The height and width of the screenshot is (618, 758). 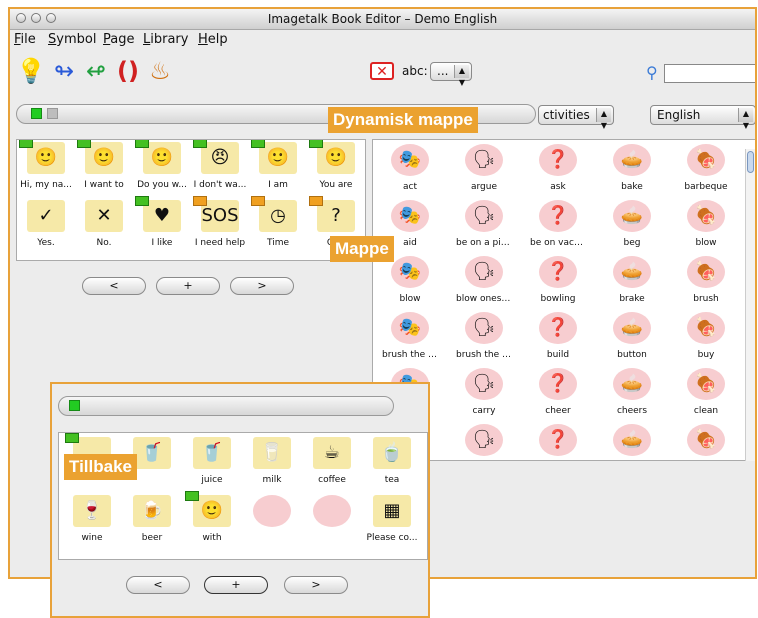 I want to click on symbol-cell: 🙂 I want to, so click(x=104, y=168).